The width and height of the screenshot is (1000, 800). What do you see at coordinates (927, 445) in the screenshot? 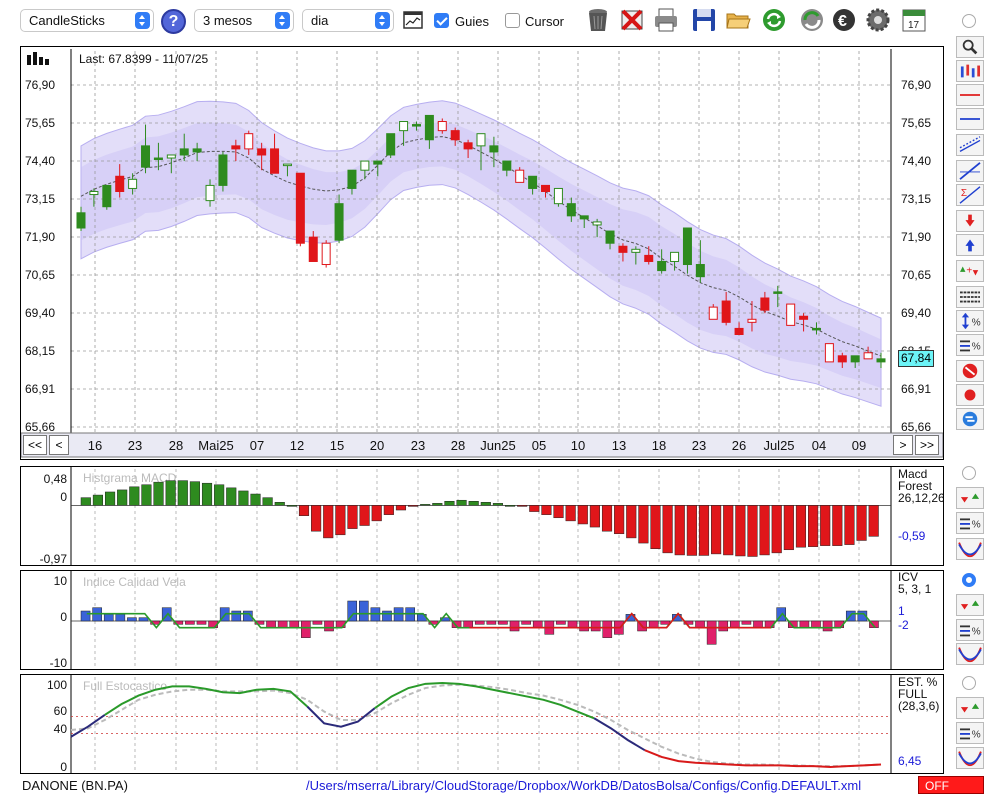
I see `nav-last-button: >>` at bounding box center [927, 445].